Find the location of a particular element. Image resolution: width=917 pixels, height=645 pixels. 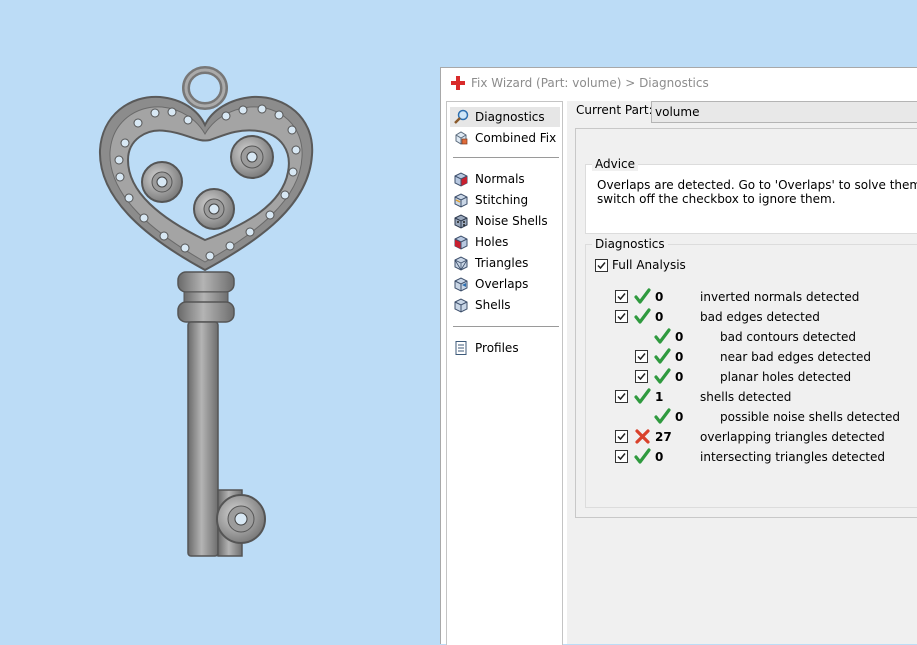

overlaps-cube-icon is located at coordinates (461, 284).